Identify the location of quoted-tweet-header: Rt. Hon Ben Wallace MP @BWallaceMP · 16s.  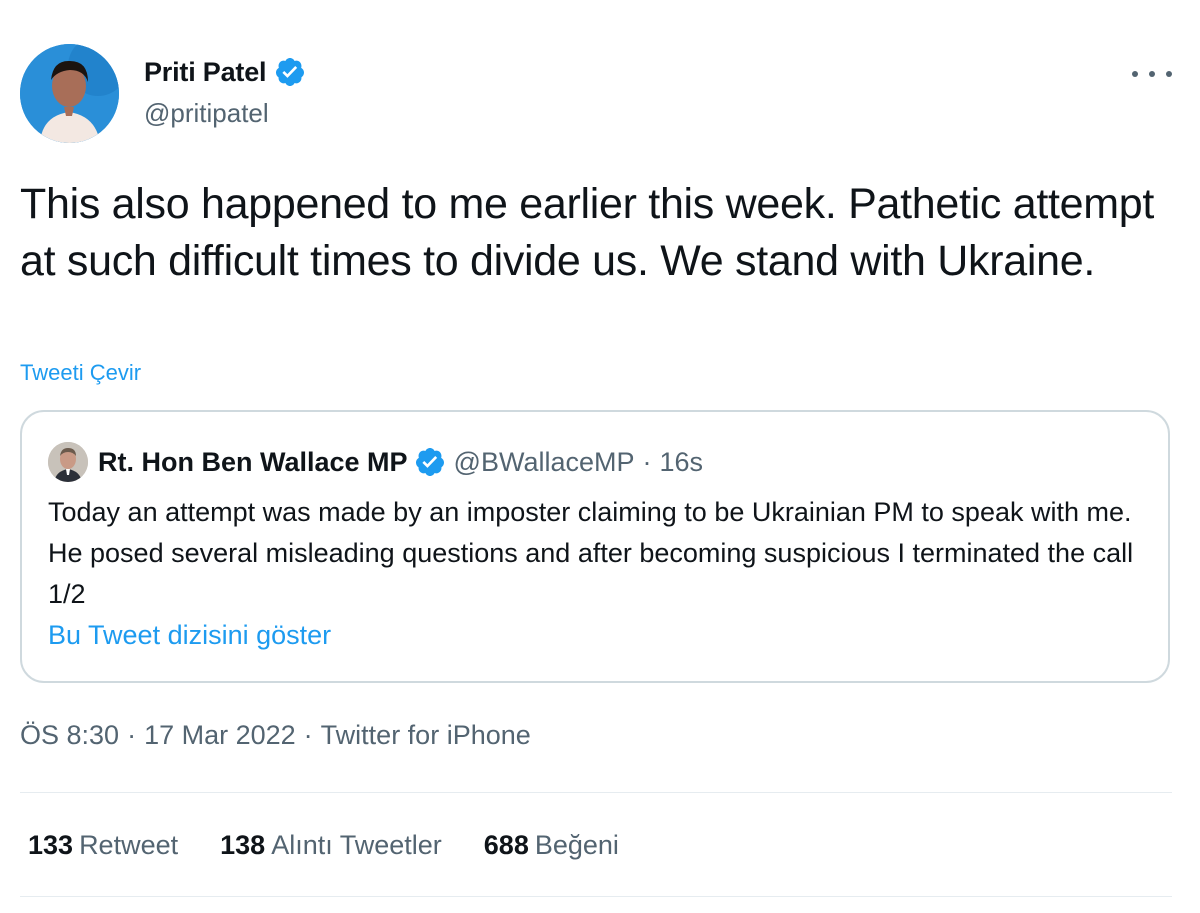
(375, 462).